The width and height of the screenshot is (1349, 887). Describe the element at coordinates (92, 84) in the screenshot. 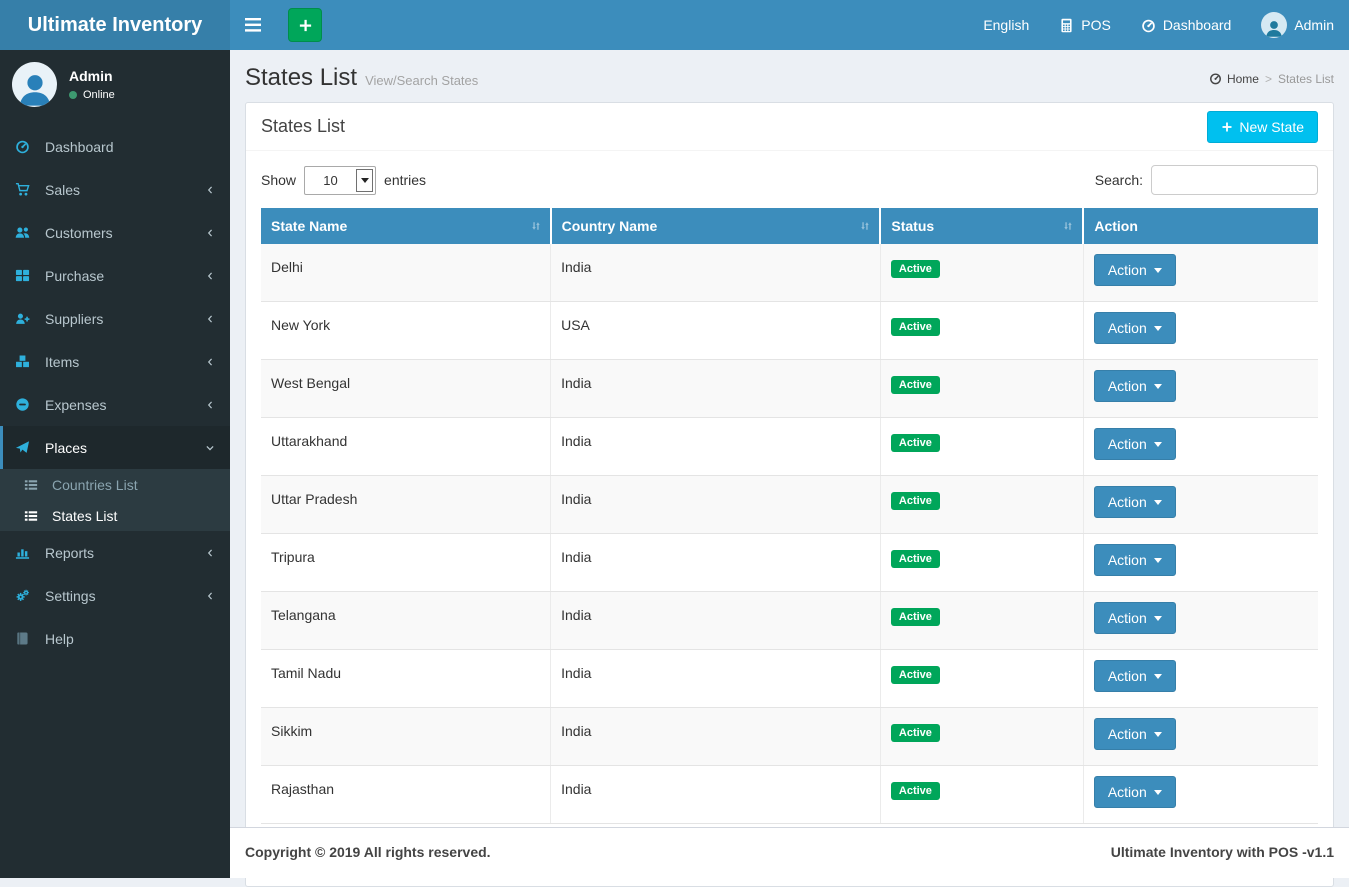

I see `sidebar-user-info: Admin Online` at that location.